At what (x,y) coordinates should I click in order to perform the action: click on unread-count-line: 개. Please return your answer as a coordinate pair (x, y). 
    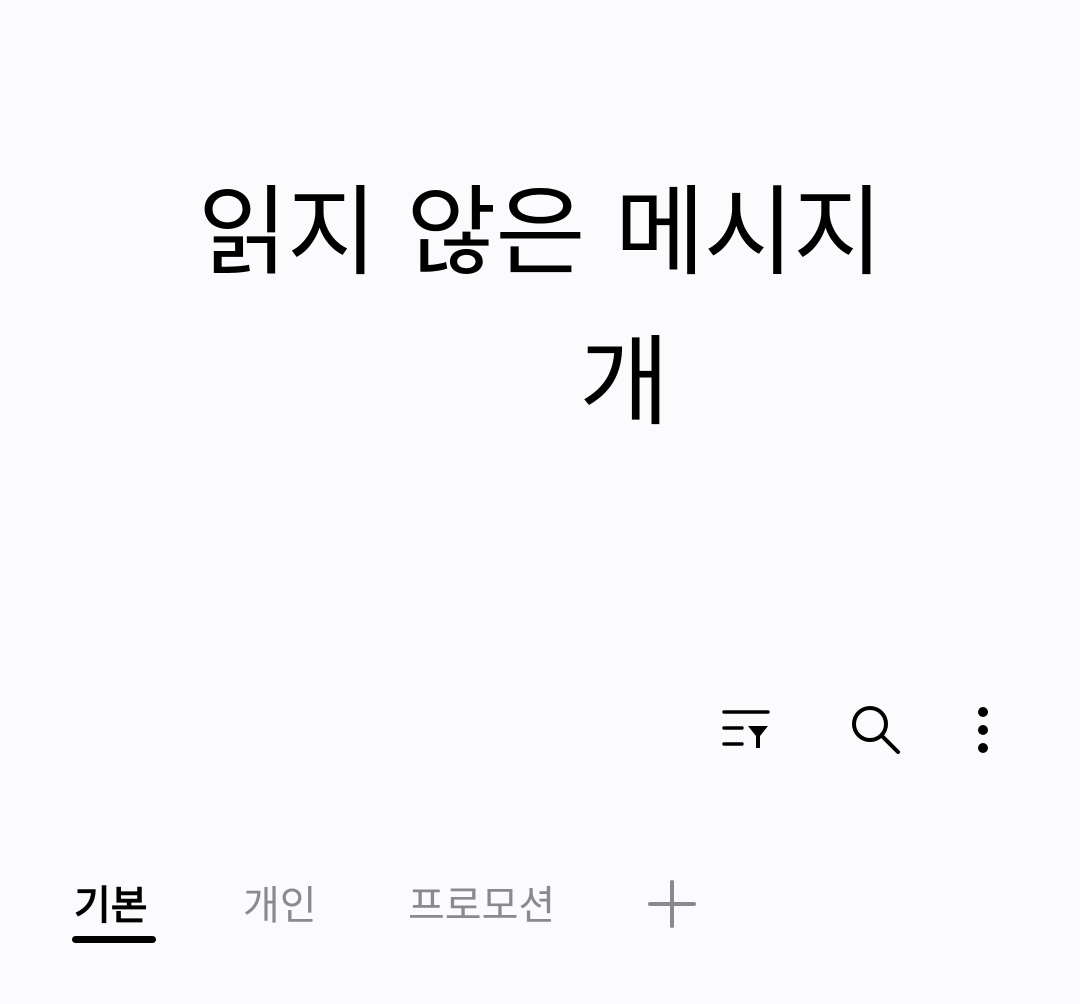
    Looking at the image, I should click on (624, 383).